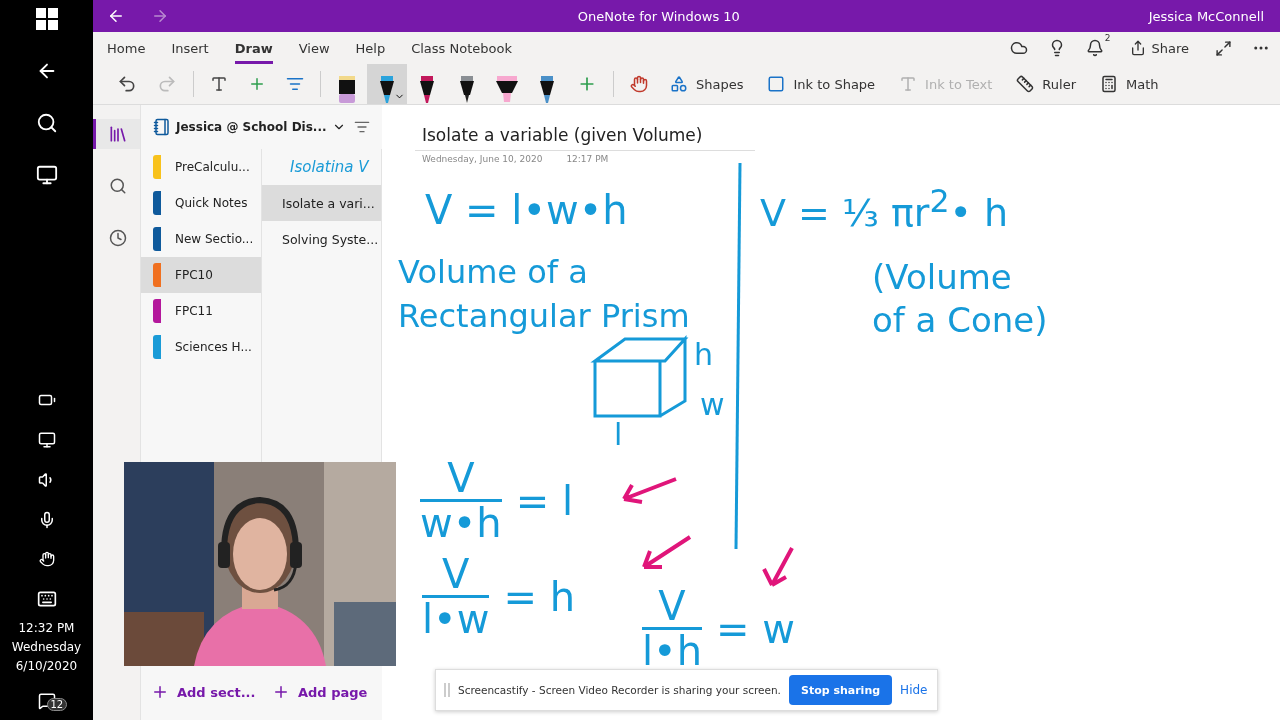 The width and height of the screenshot is (1280, 720). I want to click on tool-button: Ink to Shape, so click(821, 84).